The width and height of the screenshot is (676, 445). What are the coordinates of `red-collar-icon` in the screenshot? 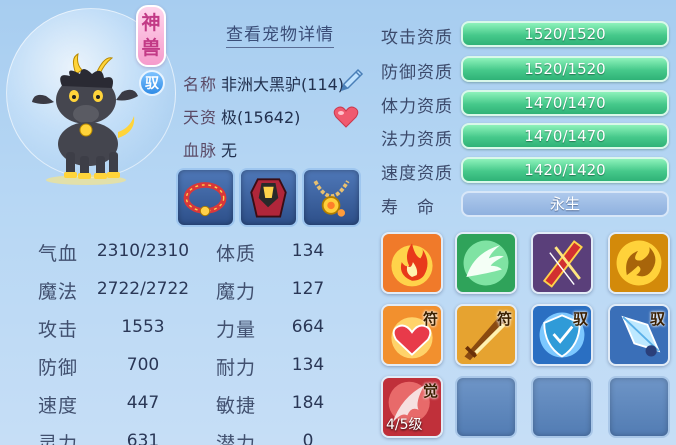 It's located at (205, 199).